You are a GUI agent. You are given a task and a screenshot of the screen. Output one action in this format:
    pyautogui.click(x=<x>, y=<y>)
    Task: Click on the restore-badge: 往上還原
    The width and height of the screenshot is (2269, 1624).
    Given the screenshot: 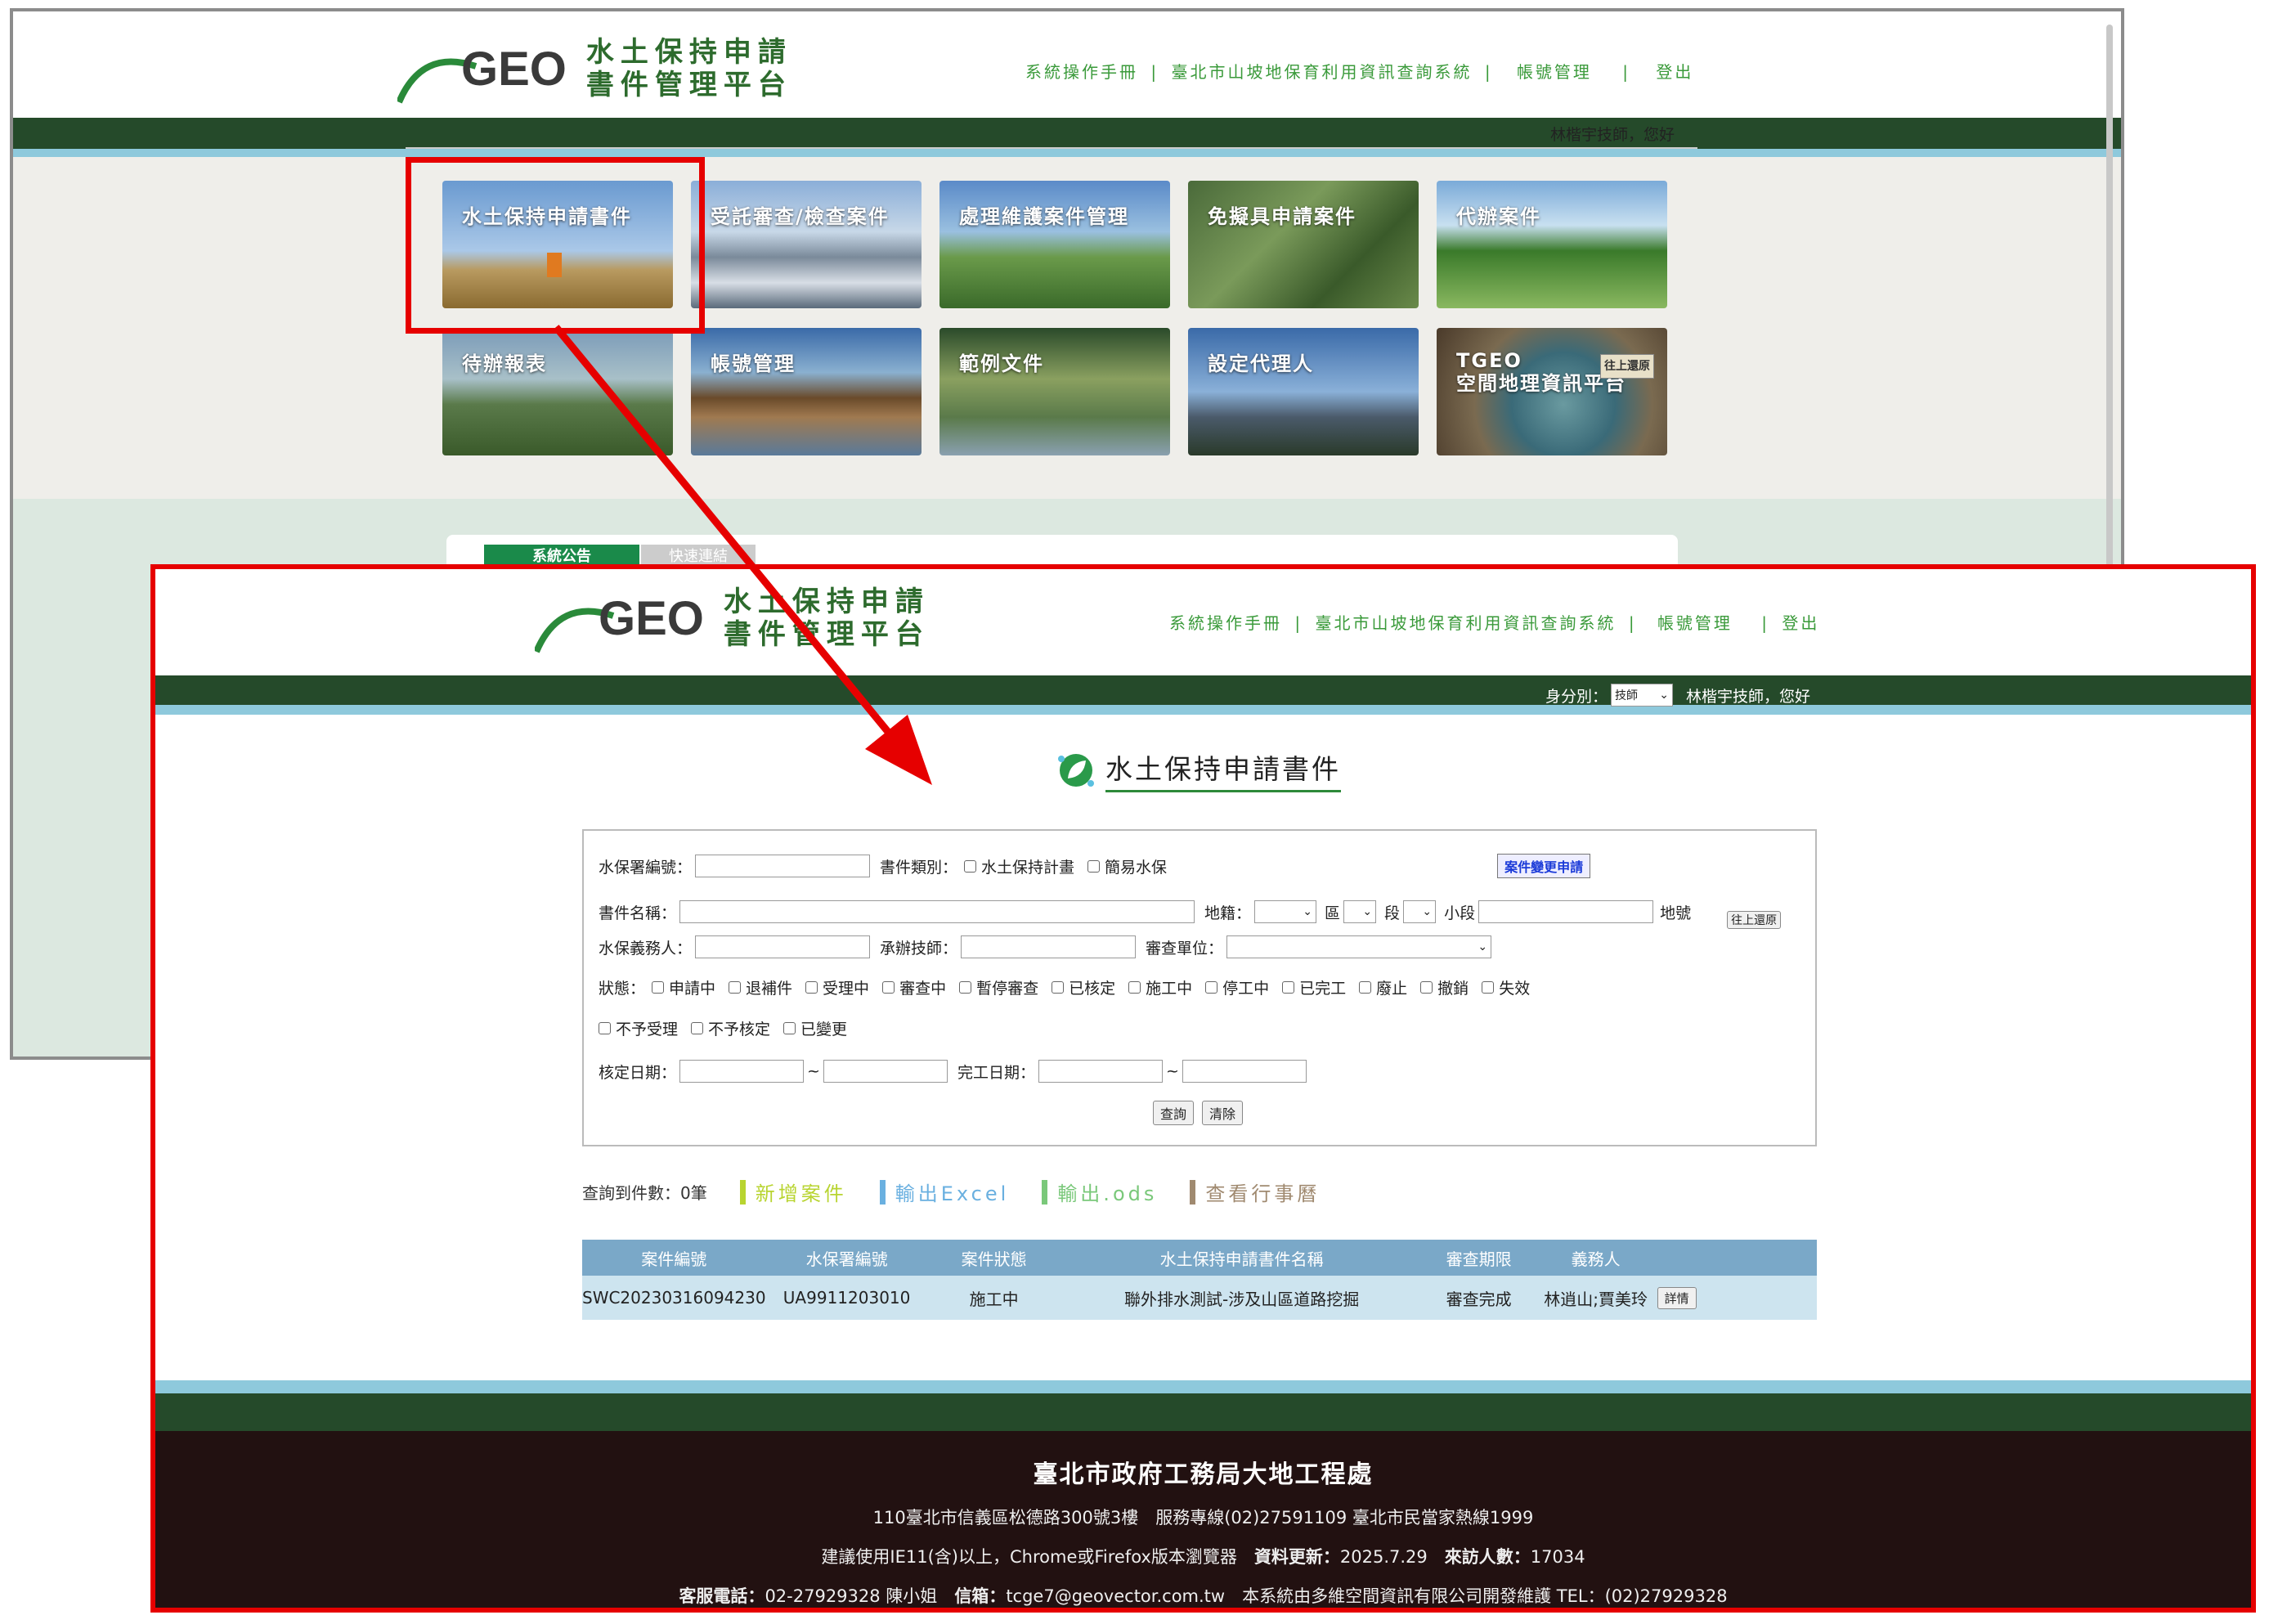 What is the action you would take?
    pyautogui.click(x=1627, y=367)
    